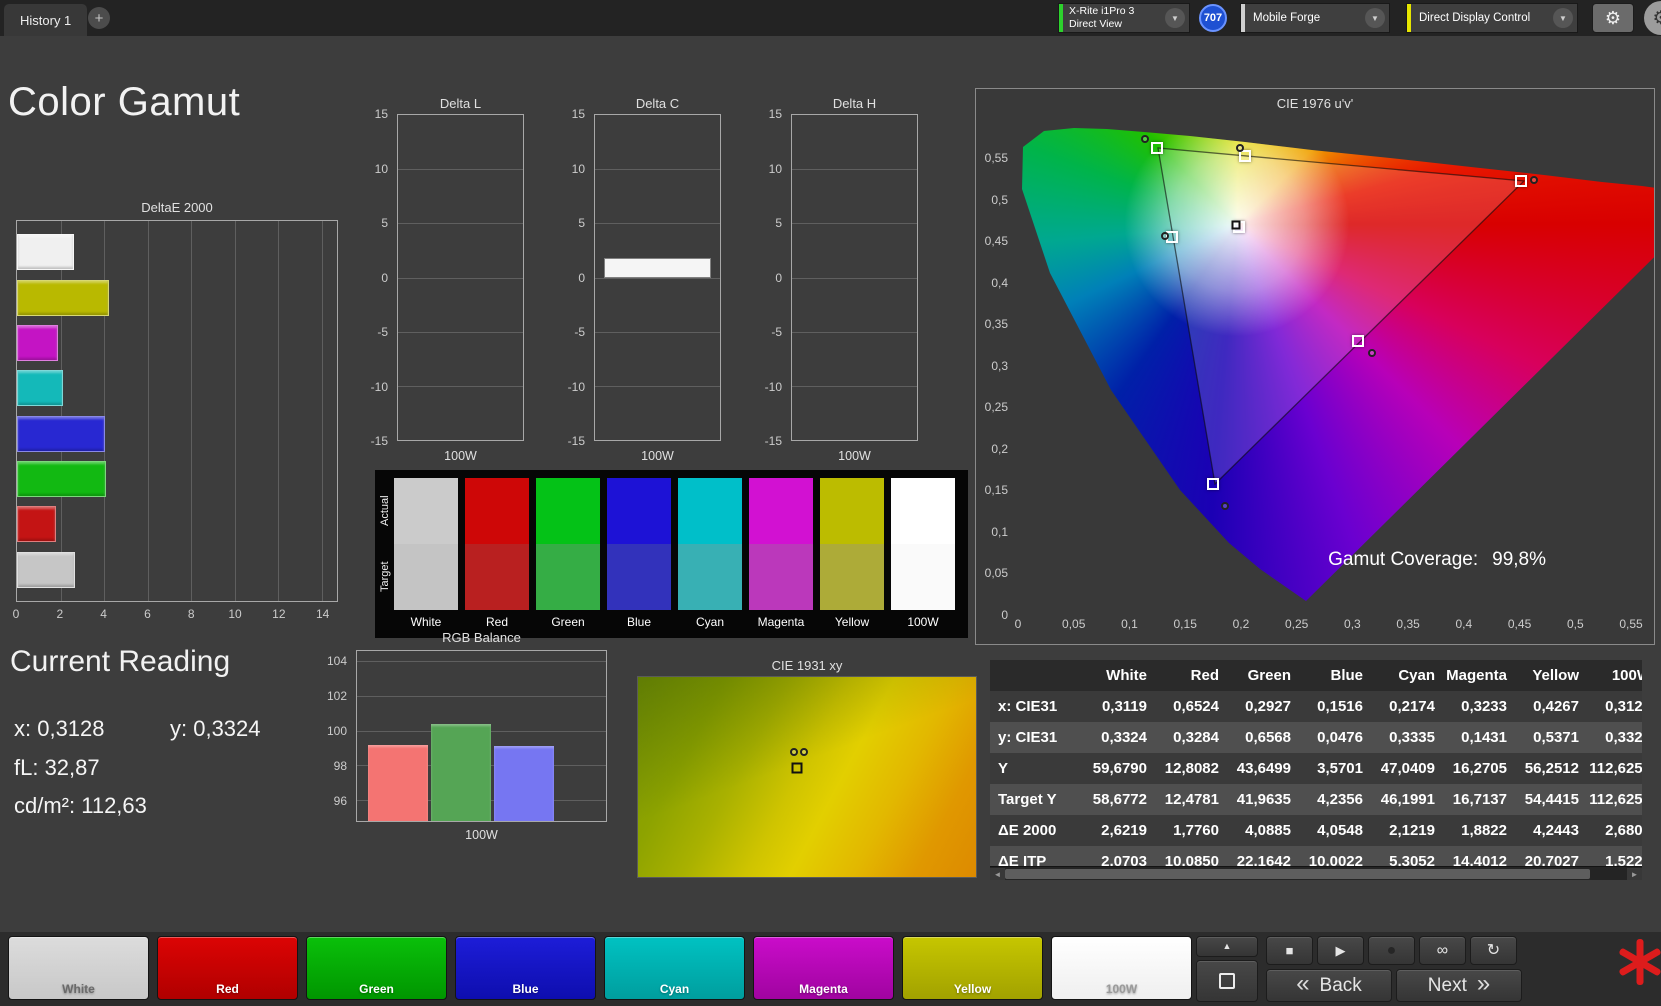 The width and height of the screenshot is (1661, 1006). I want to click on delta-bar, so click(657, 268).